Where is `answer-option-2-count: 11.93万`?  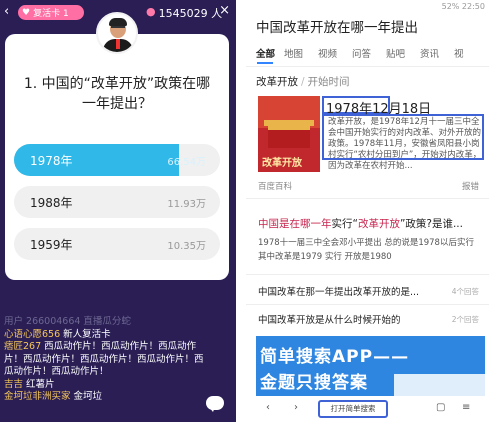 answer-option-2-count: 11.93万 is located at coordinates (186, 204).